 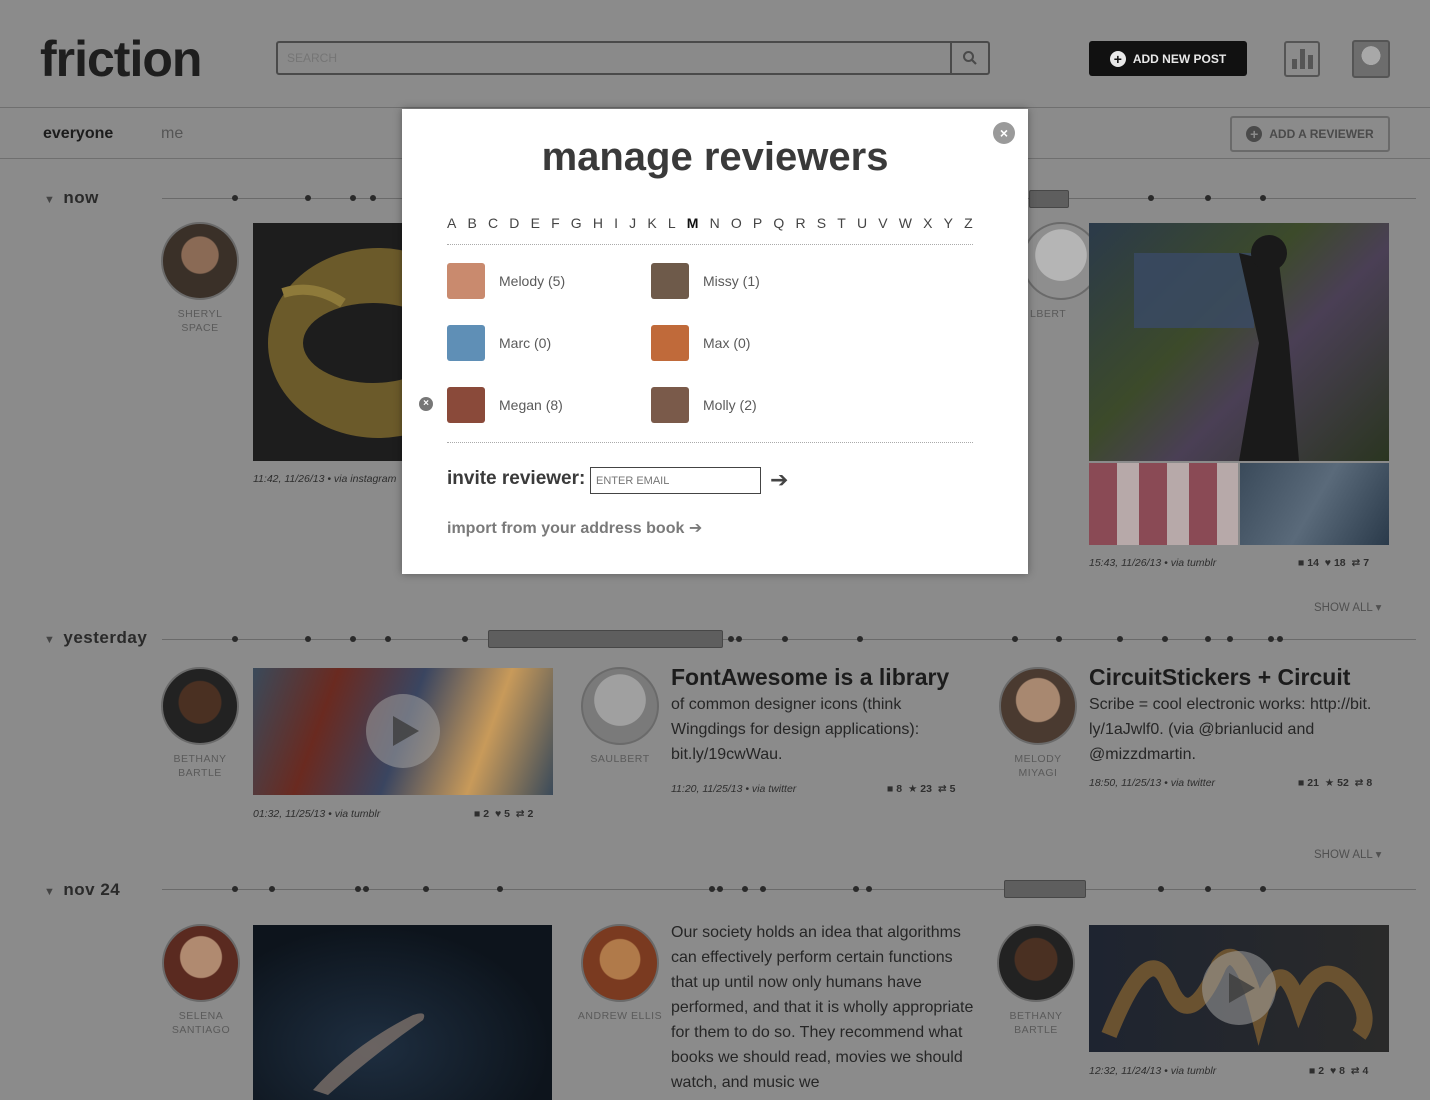 What do you see at coordinates (616, 229) in the screenshot?
I see `alphabet-letter-i: I` at bounding box center [616, 229].